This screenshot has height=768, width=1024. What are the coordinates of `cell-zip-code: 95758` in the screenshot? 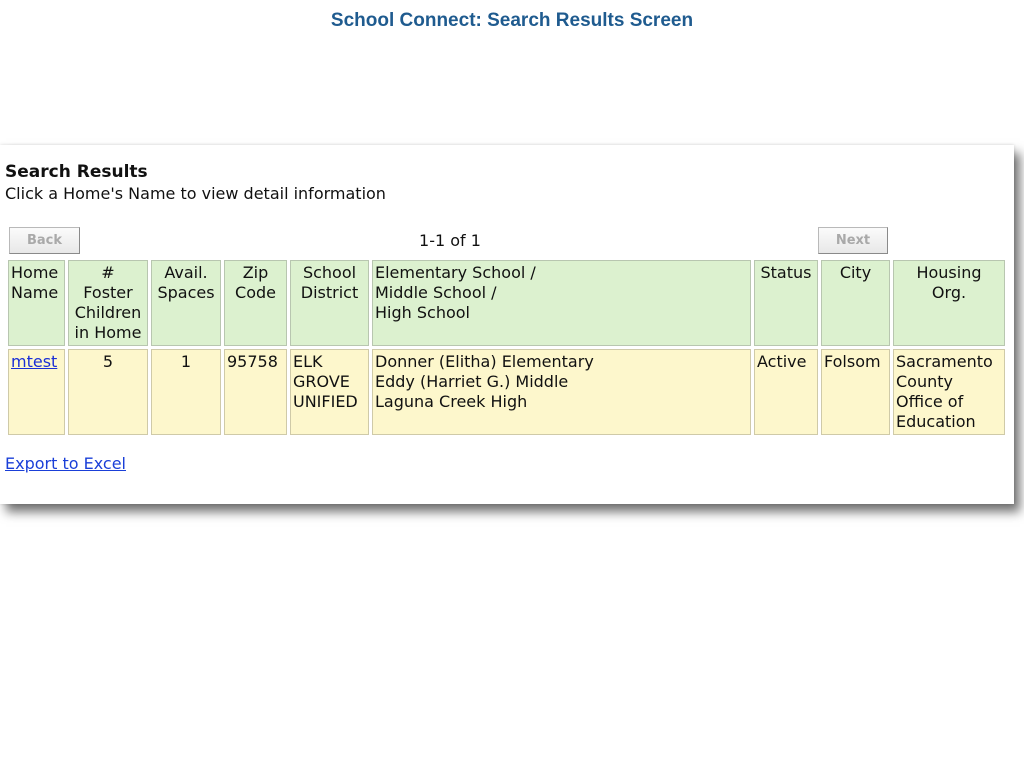 It's located at (255, 392).